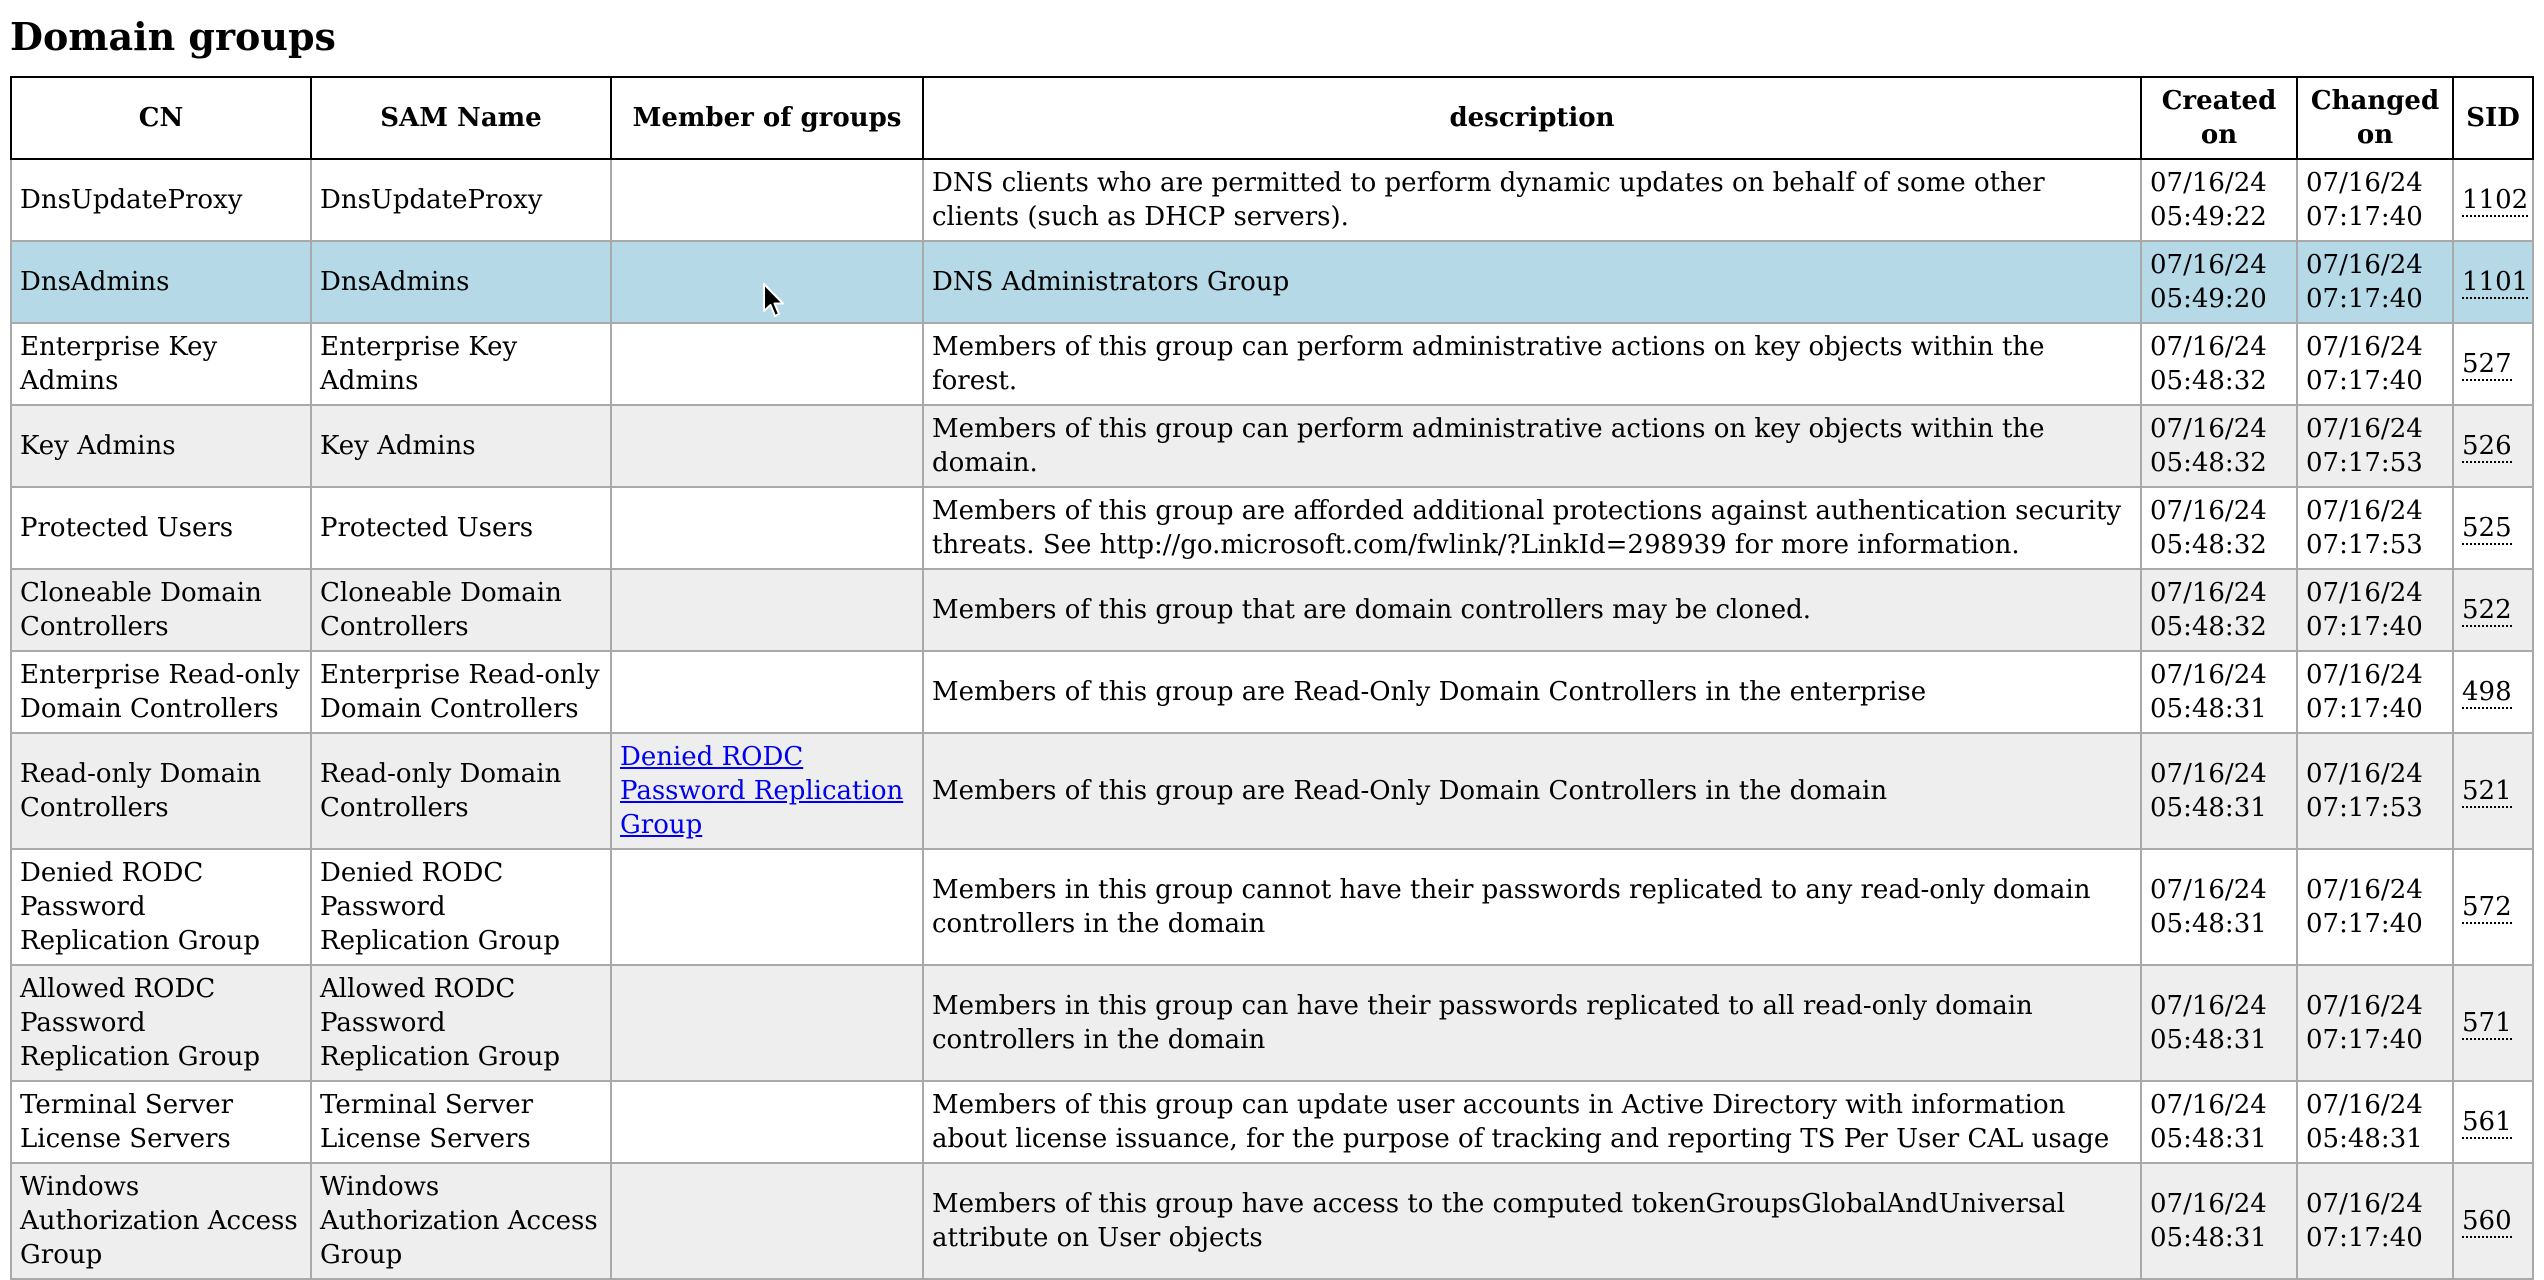 This screenshot has height=1280, width=2544. Describe the element at coordinates (461, 200) in the screenshot. I see `cell-sam-name: DnsUpdateProxy` at that location.